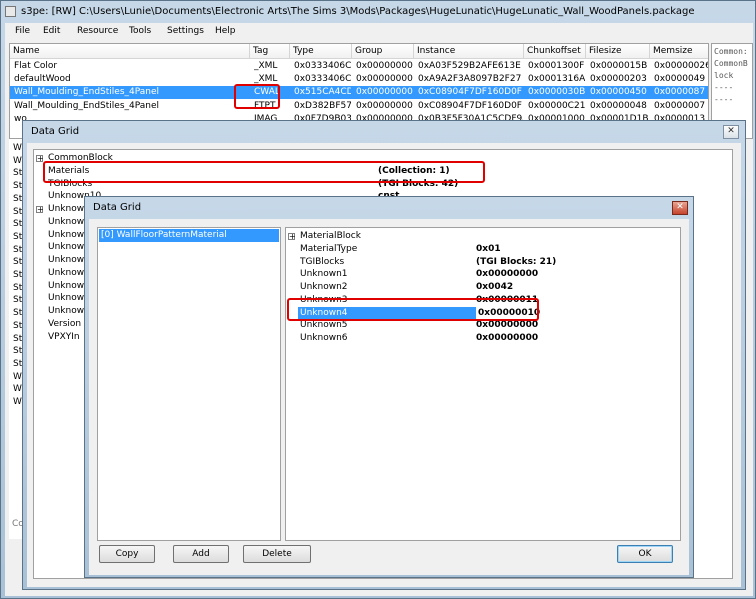  What do you see at coordinates (127, 554) in the screenshot?
I see `copy-button: Copy` at bounding box center [127, 554].